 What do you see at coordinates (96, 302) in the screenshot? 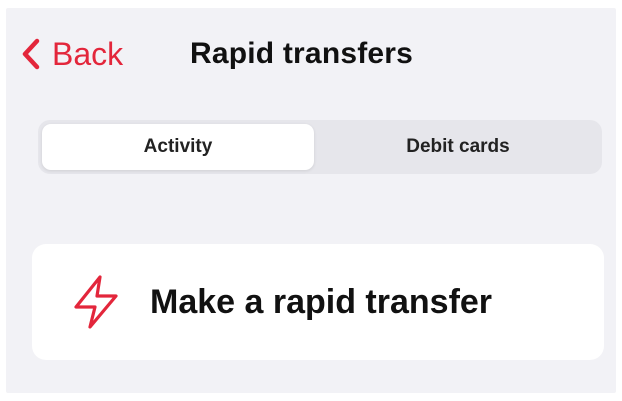
I see `lightning-bolt-icon` at bounding box center [96, 302].